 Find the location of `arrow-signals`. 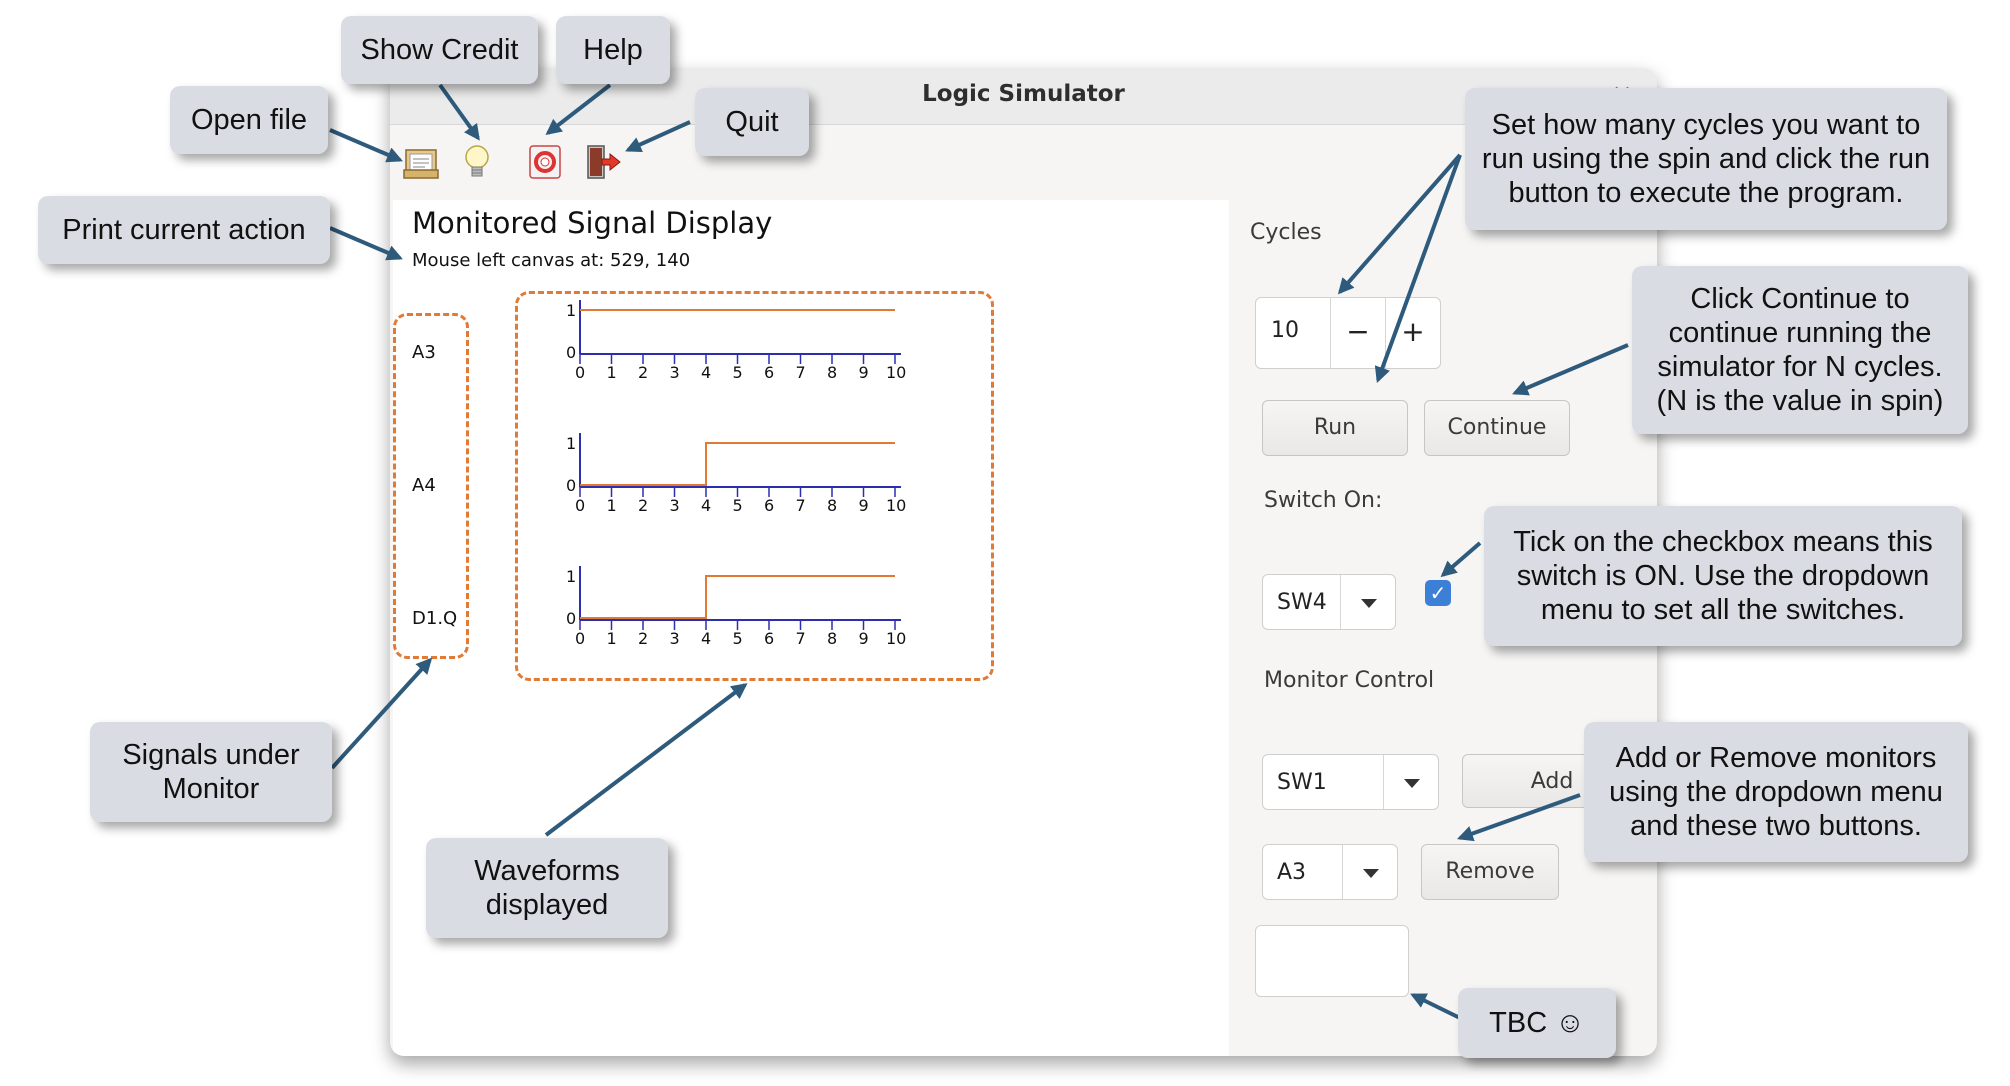

arrow-signals is located at coordinates (381, 713).